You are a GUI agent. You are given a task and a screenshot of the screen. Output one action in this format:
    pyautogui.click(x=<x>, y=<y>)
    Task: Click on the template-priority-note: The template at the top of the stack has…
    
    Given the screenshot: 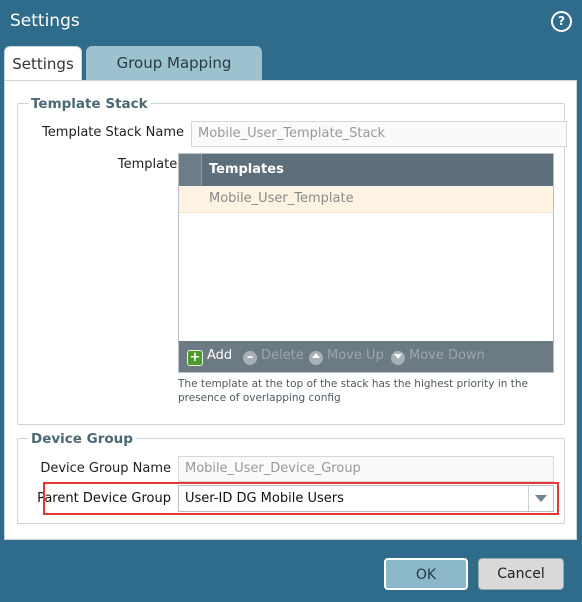 What is the action you would take?
    pyautogui.click(x=353, y=391)
    